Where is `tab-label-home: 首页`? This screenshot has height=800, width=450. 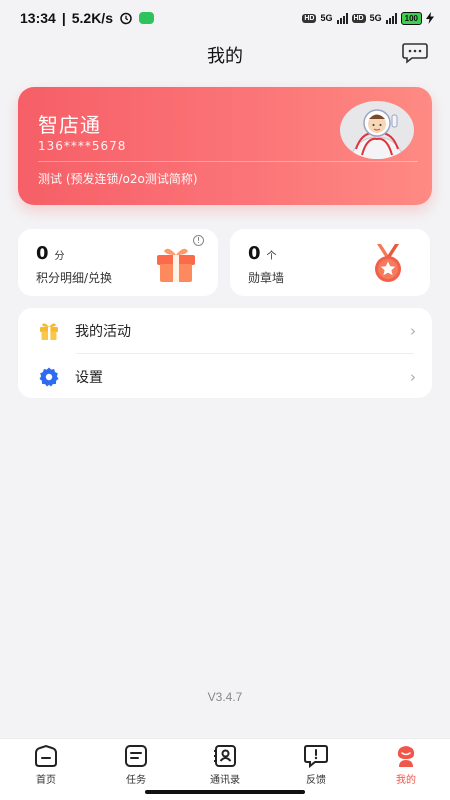
tab-label-home: 首页 is located at coordinates (46, 780).